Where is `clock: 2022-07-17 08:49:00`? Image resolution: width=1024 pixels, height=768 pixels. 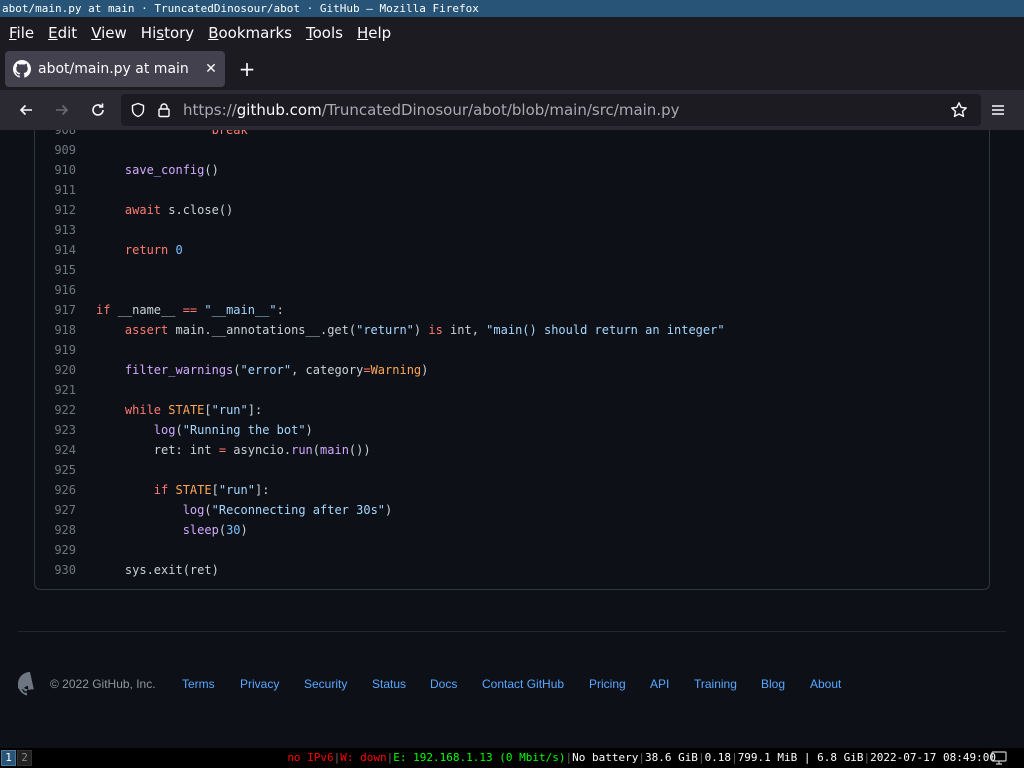 clock: 2022-07-17 08:49:00 is located at coordinates (933, 757).